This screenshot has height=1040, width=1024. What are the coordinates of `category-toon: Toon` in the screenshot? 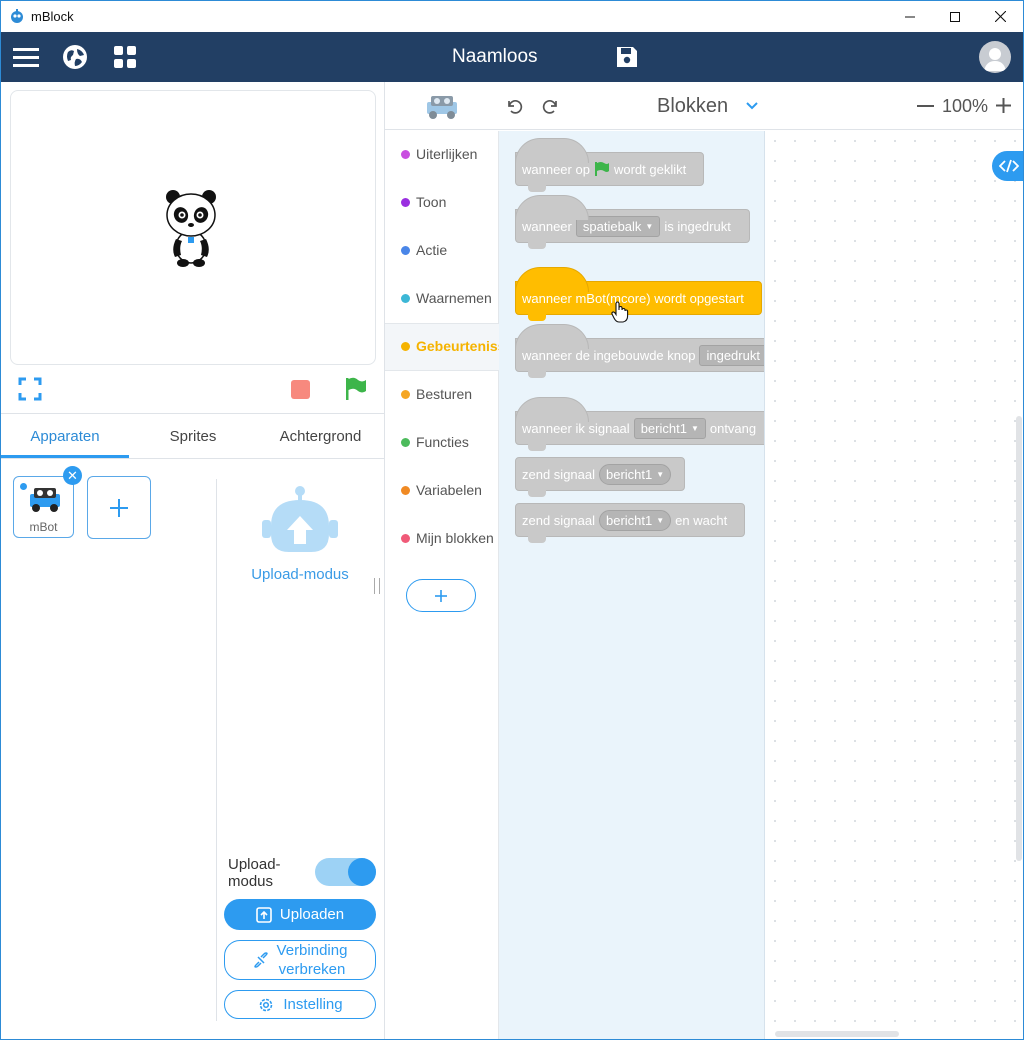 It's located at (442, 203).